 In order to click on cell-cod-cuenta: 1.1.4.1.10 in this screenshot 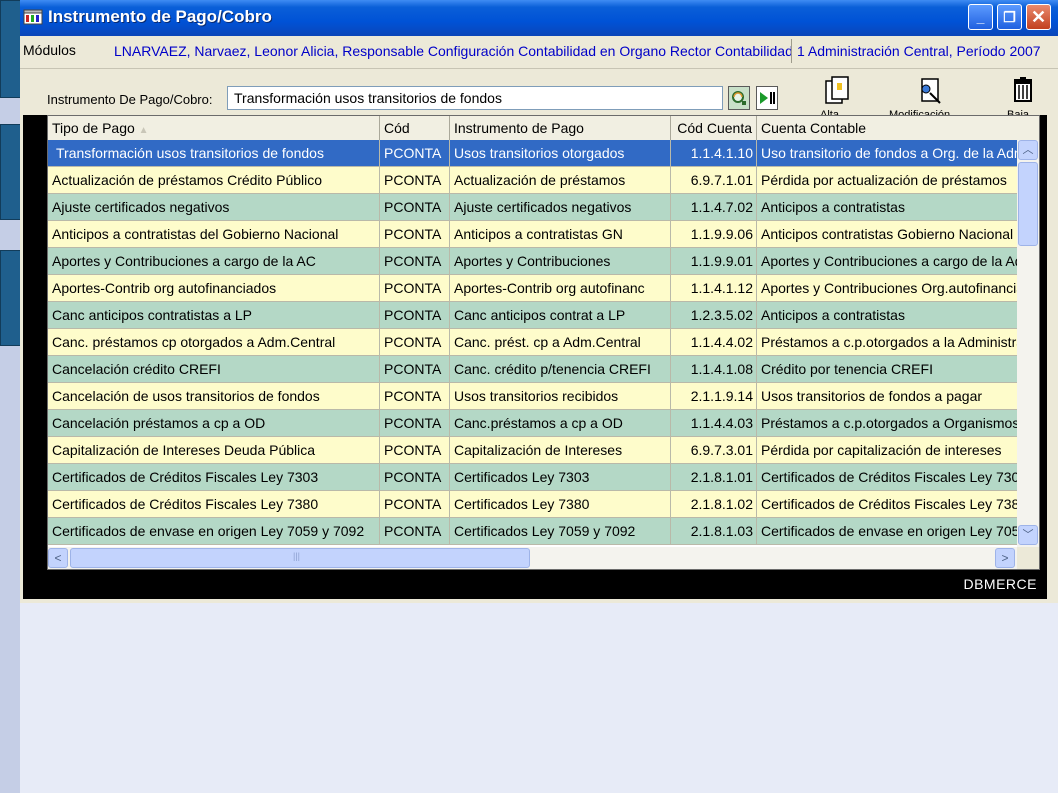, I will do `click(714, 153)`.